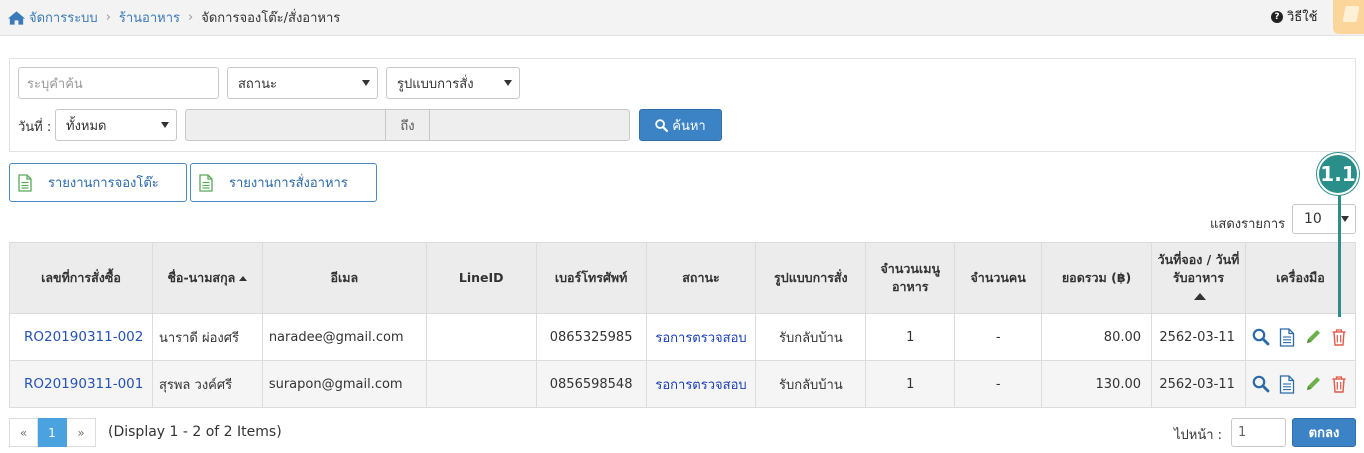  Describe the element at coordinates (481, 278) in the screenshot. I see `col-lineid: LineID` at that location.